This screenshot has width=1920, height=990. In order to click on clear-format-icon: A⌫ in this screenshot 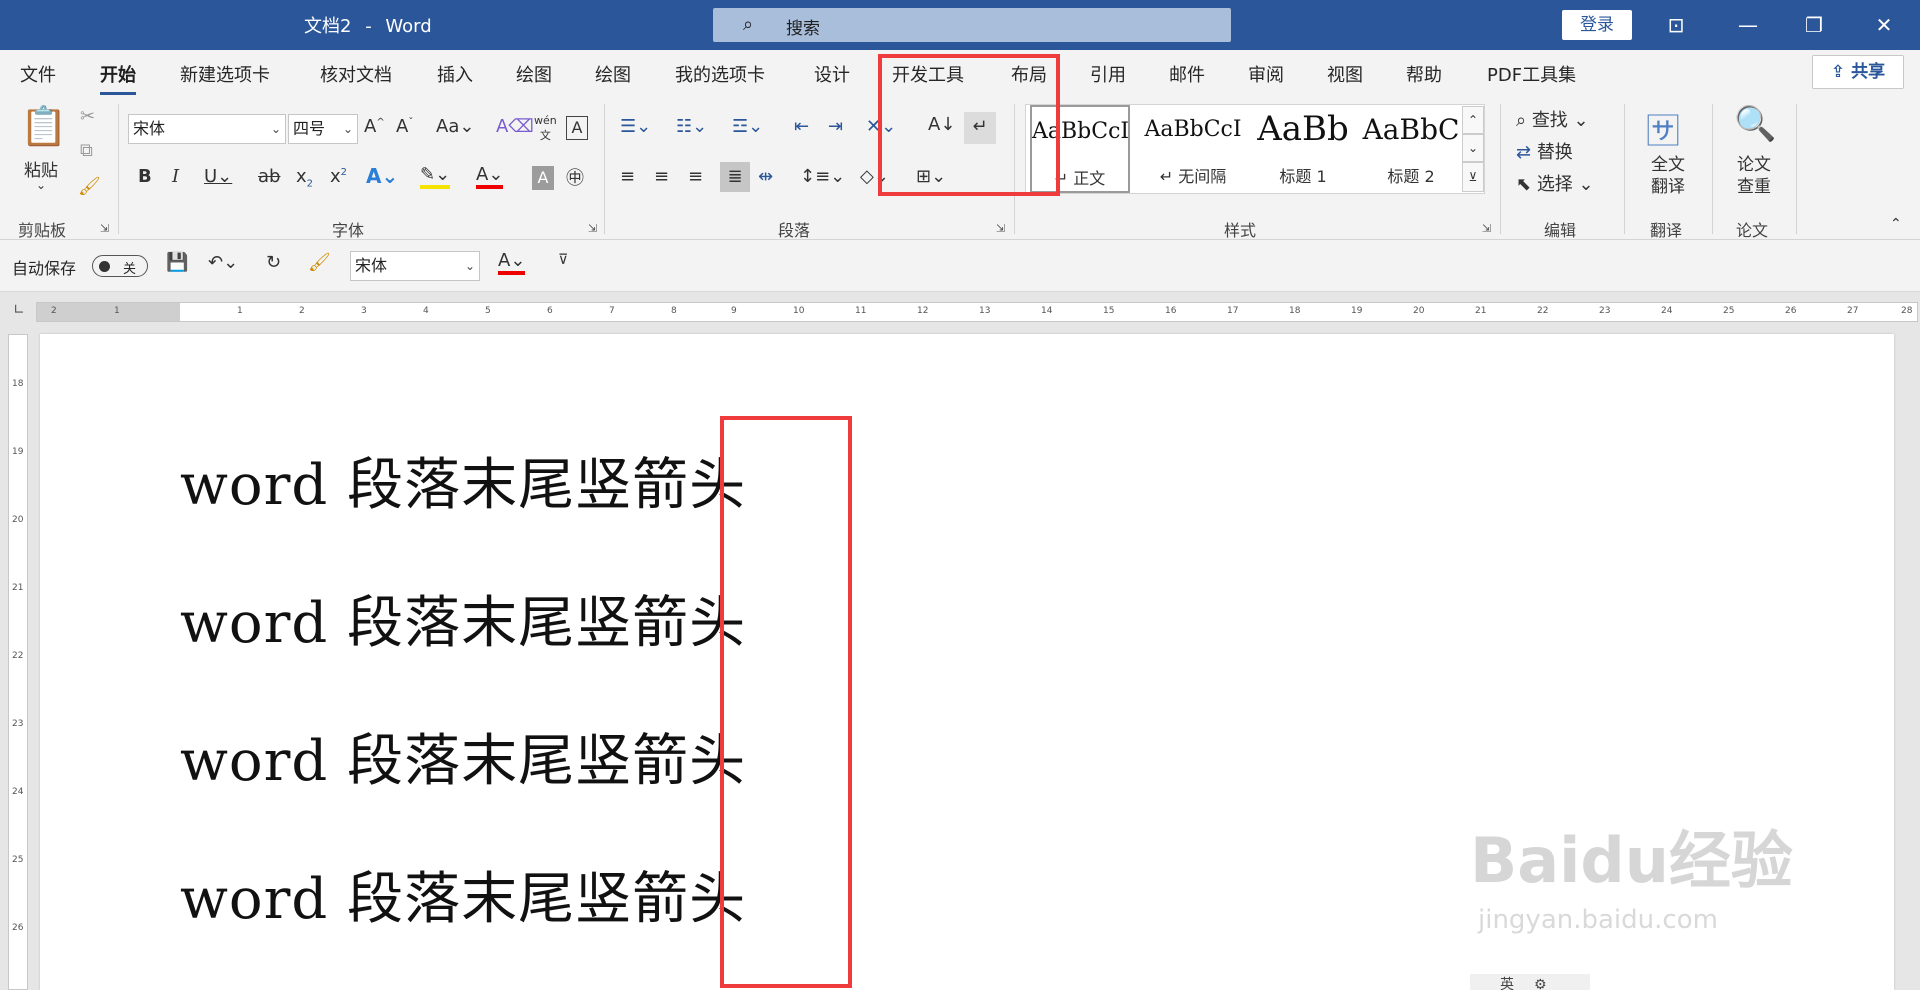, I will do `click(515, 126)`.